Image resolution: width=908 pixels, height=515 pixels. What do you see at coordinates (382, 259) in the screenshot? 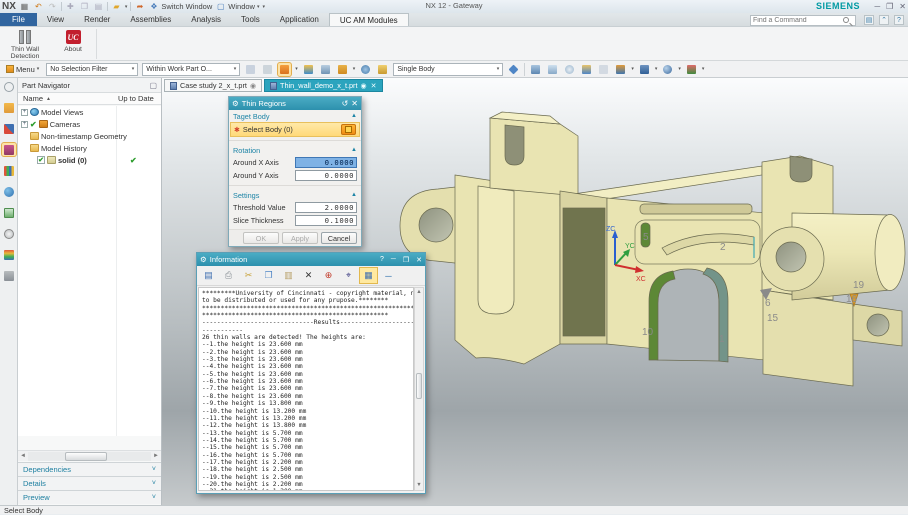
I see `info-help-icon: ?` at bounding box center [382, 259].